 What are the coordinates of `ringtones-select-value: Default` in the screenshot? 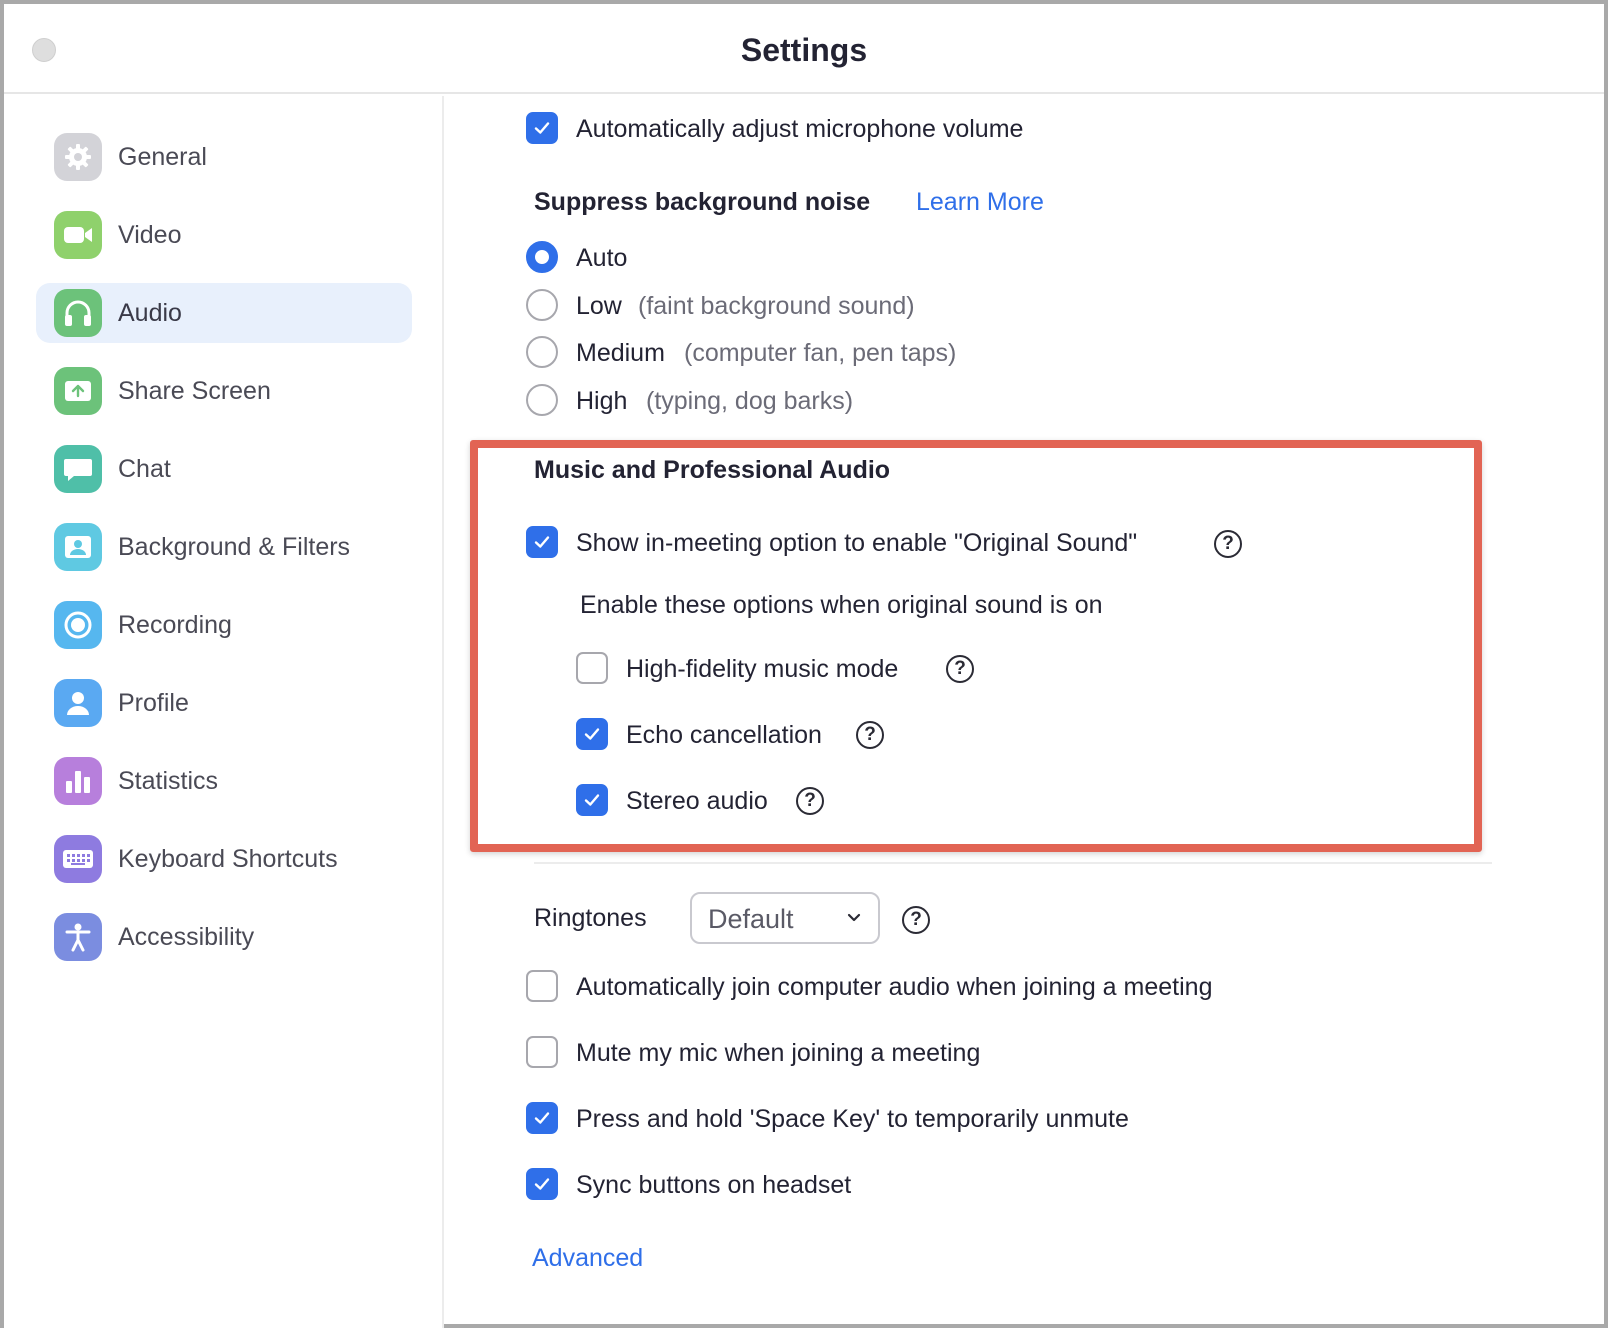 It's located at (751, 919).